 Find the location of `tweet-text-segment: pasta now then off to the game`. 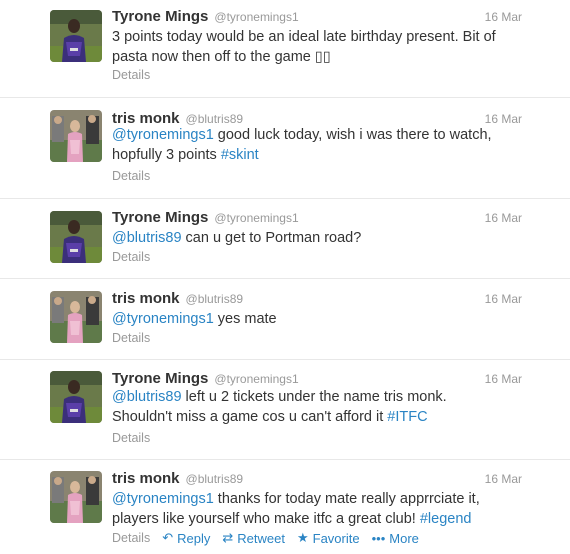

tweet-text-segment: pasta now then off to the game is located at coordinates (213, 57).